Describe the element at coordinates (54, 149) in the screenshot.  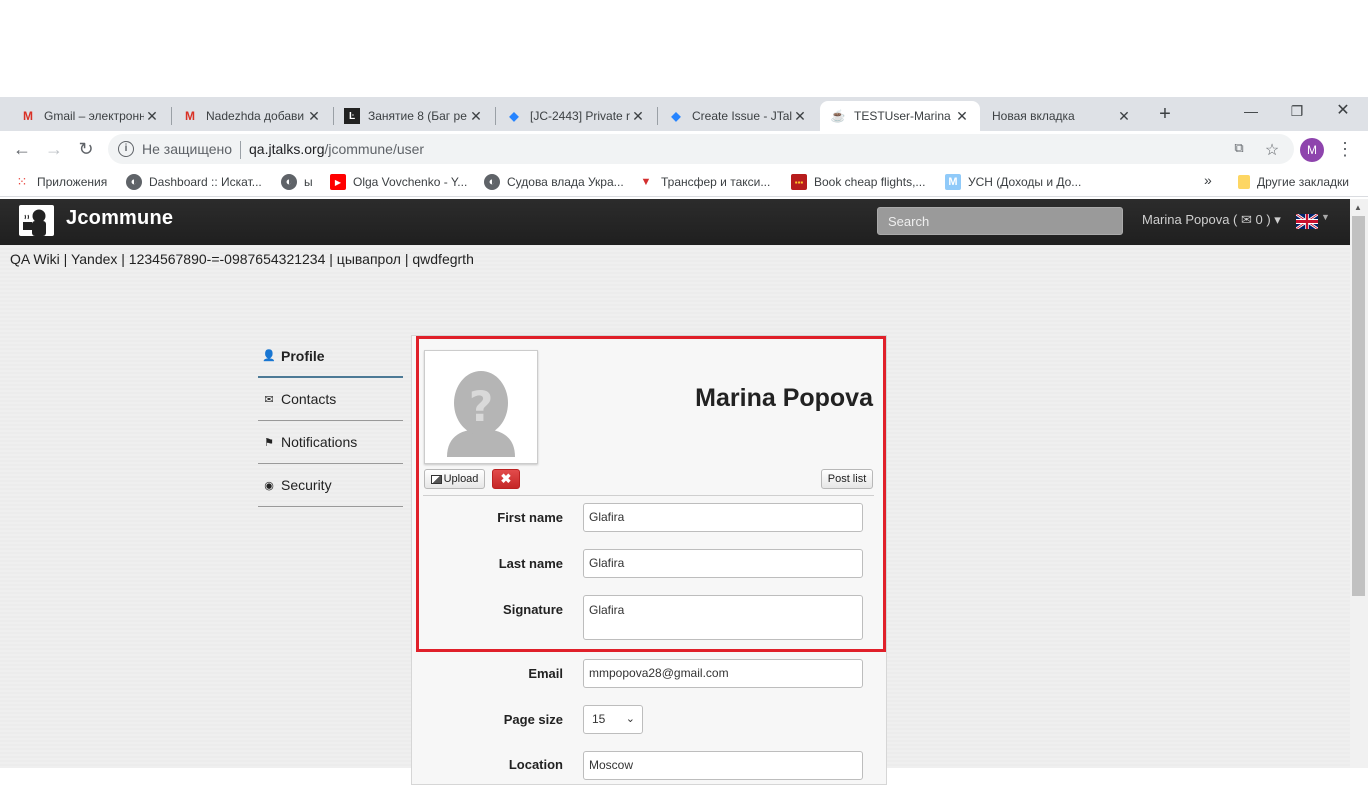
I see `forward-icon: →` at that location.